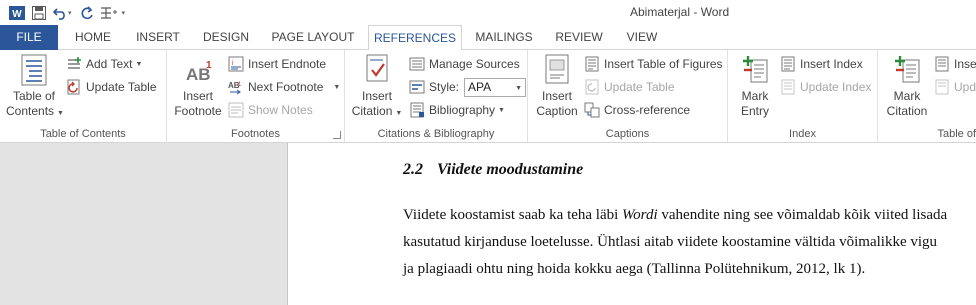 The image size is (976, 305). What do you see at coordinates (313, 37) in the screenshot?
I see `tab-page-layout: PAGE LAYOUT` at bounding box center [313, 37].